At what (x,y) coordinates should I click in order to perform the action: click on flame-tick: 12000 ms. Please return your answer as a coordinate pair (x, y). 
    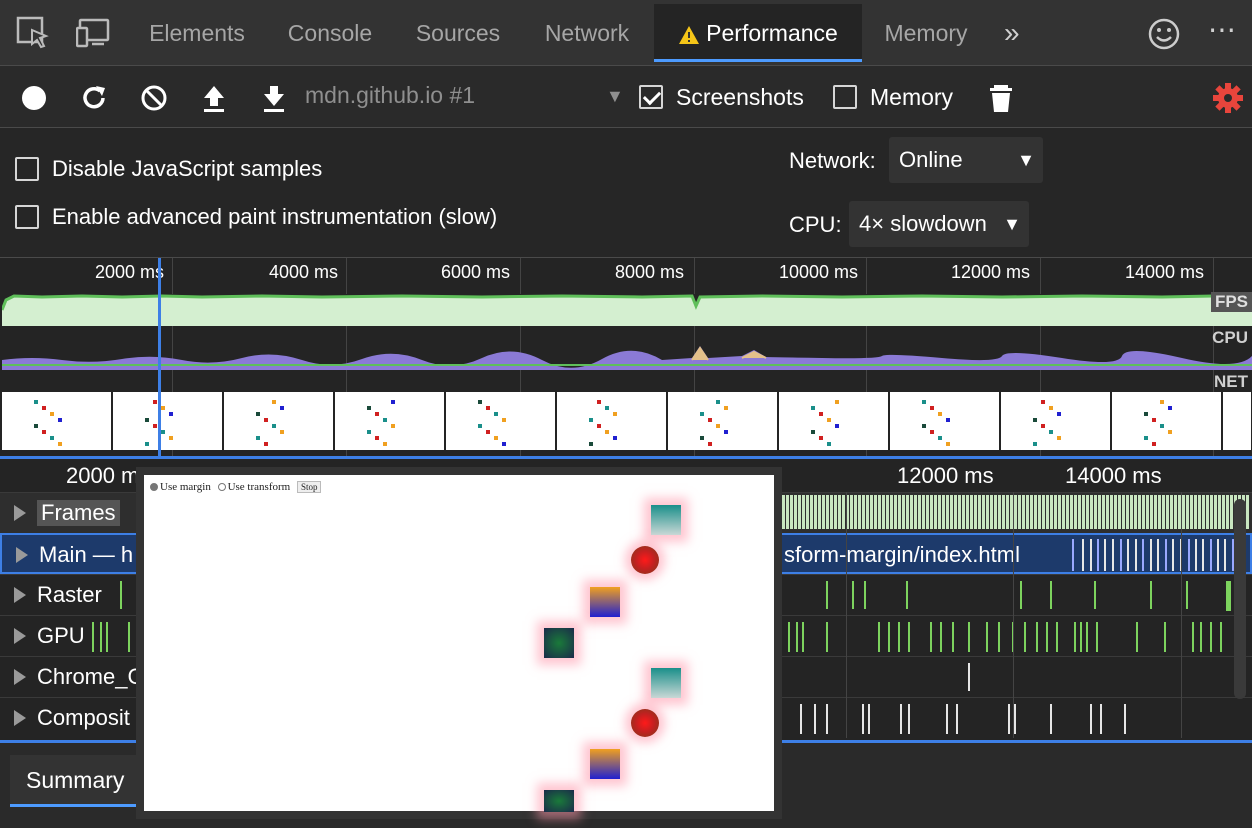
    Looking at the image, I should click on (945, 475).